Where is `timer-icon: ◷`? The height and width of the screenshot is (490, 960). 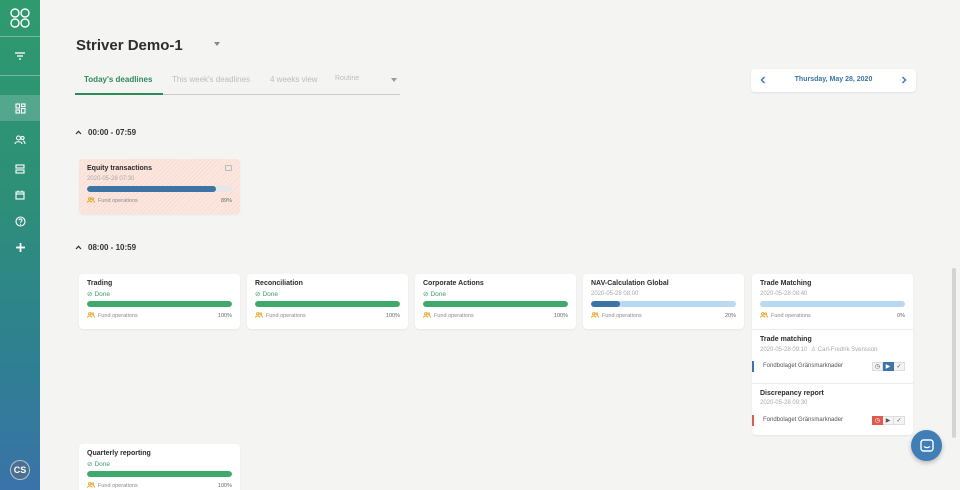 timer-icon: ◷ is located at coordinates (877, 366).